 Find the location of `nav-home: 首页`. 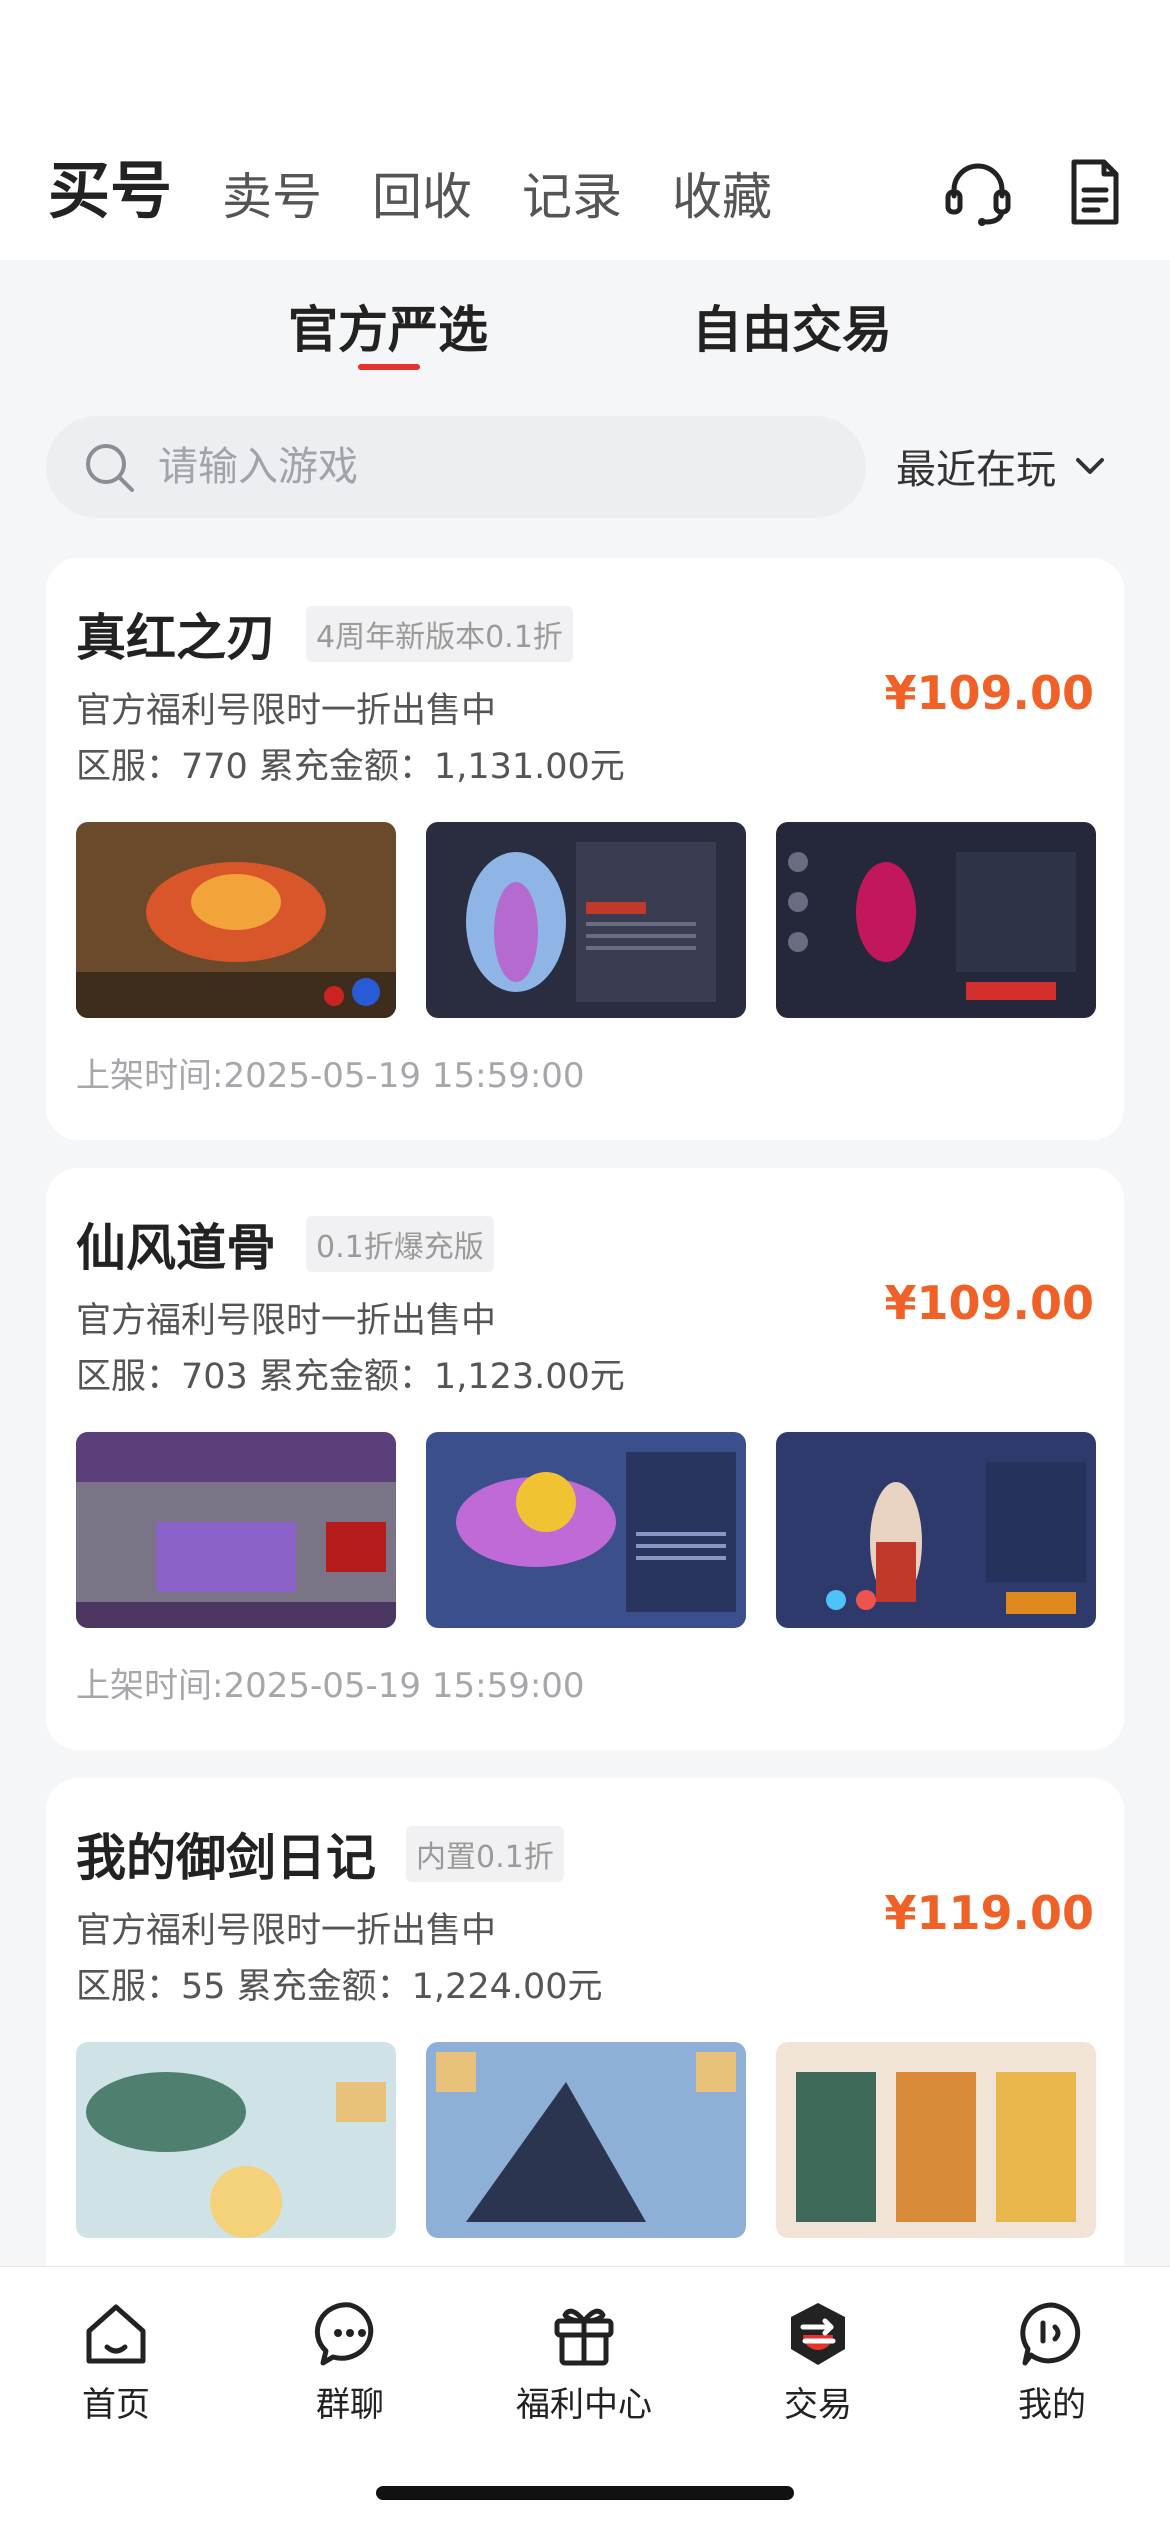

nav-home: 首页 is located at coordinates (116, 2361).